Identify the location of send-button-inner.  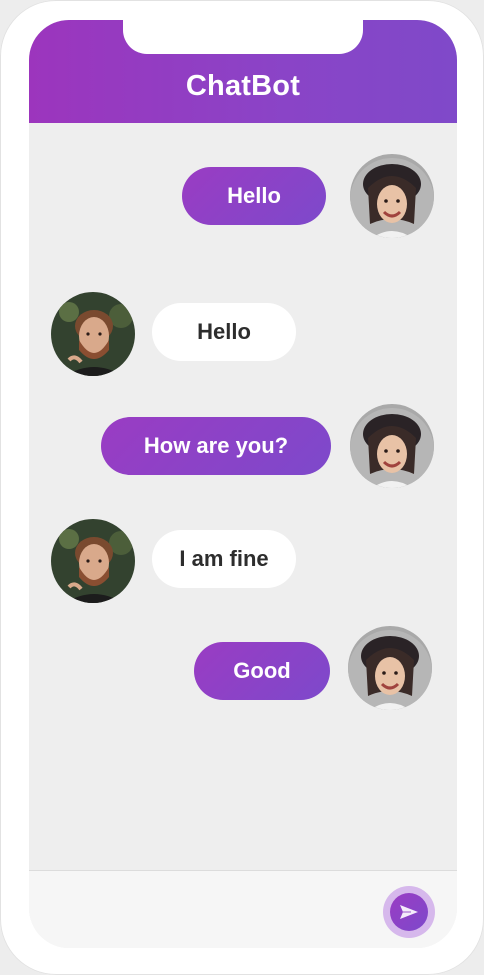
(409, 912).